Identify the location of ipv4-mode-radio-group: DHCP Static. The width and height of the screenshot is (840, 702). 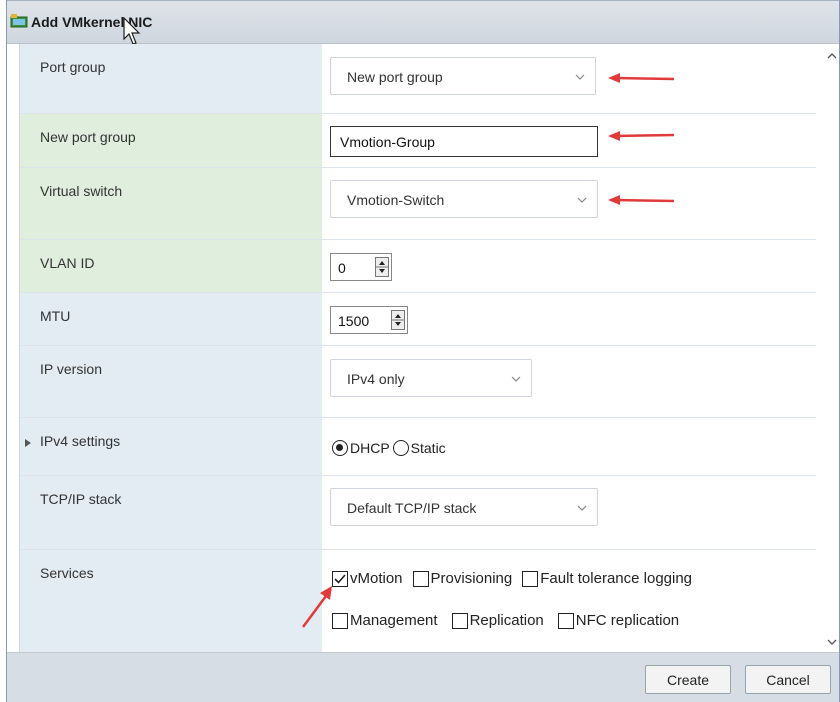
(389, 448).